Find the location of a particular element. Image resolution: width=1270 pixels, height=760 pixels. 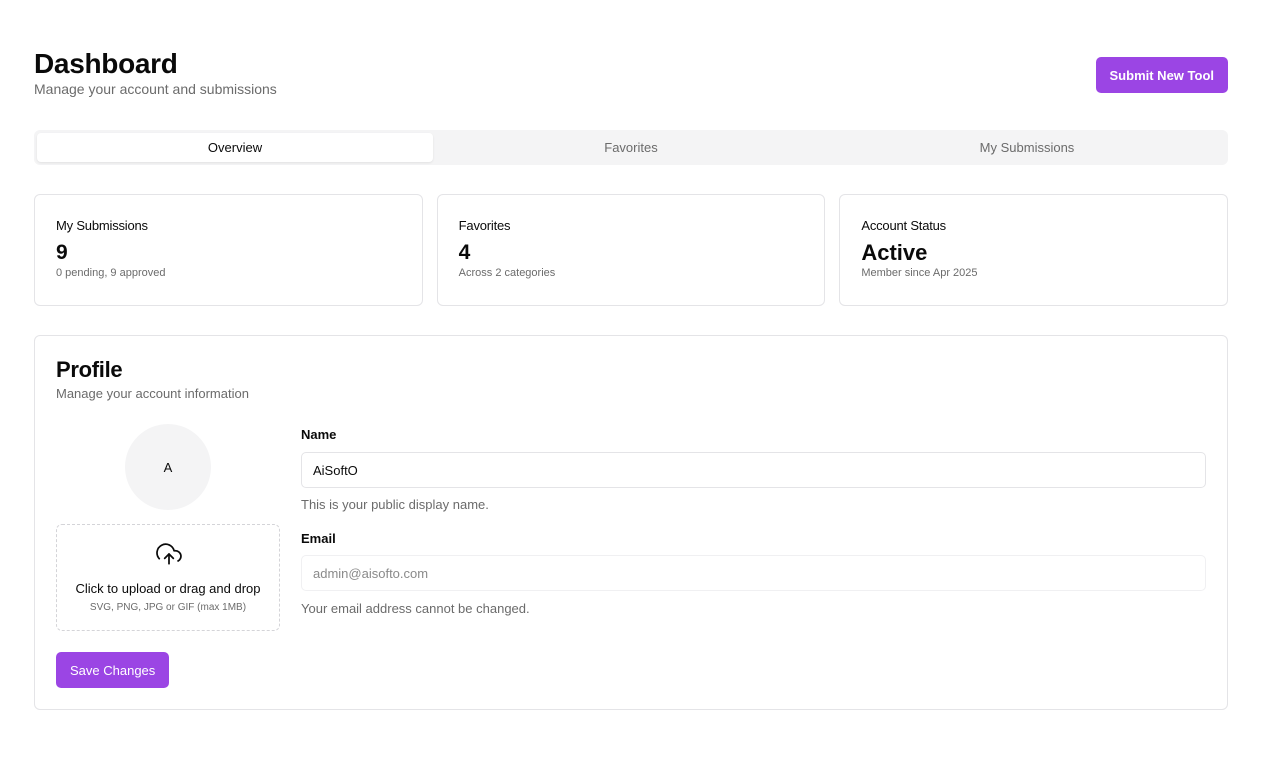

tab-favorites: Favorites is located at coordinates (631, 147).